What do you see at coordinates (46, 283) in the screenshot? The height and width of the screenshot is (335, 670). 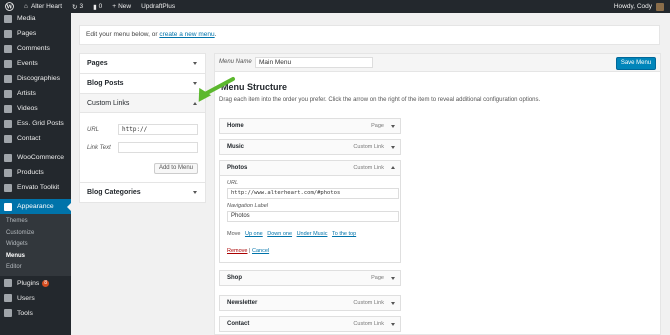 I see `plugins-update-badge: 8` at bounding box center [46, 283].